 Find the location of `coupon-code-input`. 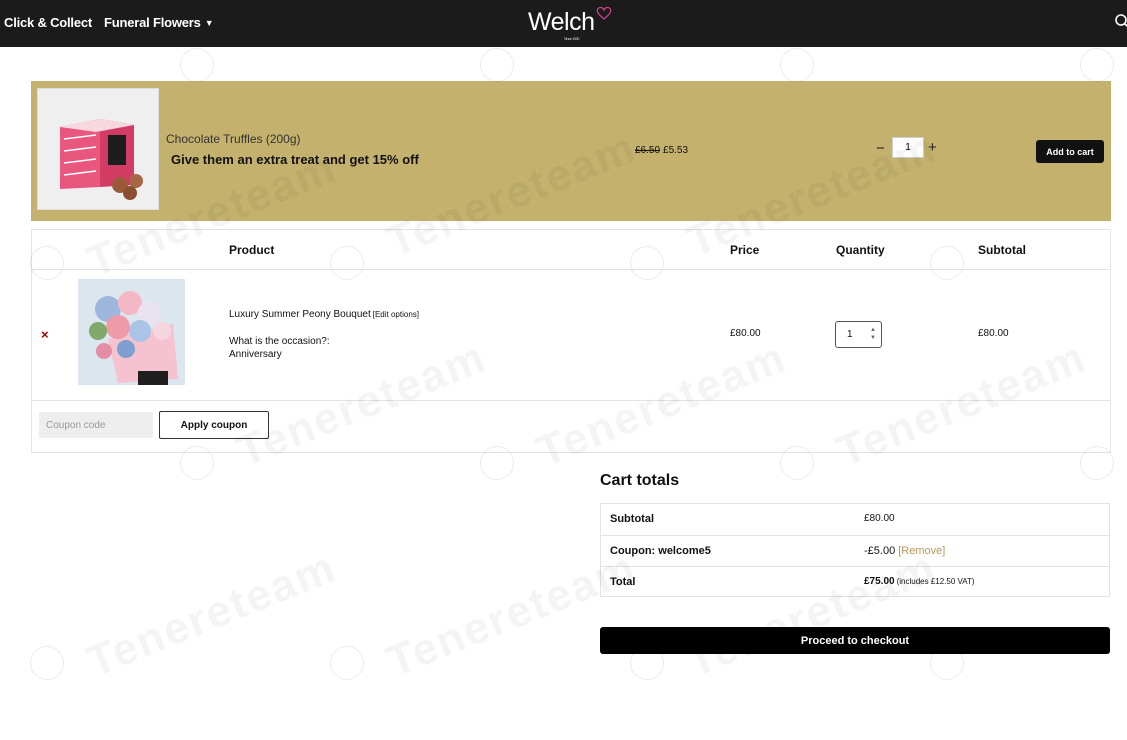

coupon-code-input is located at coordinates (96, 425).